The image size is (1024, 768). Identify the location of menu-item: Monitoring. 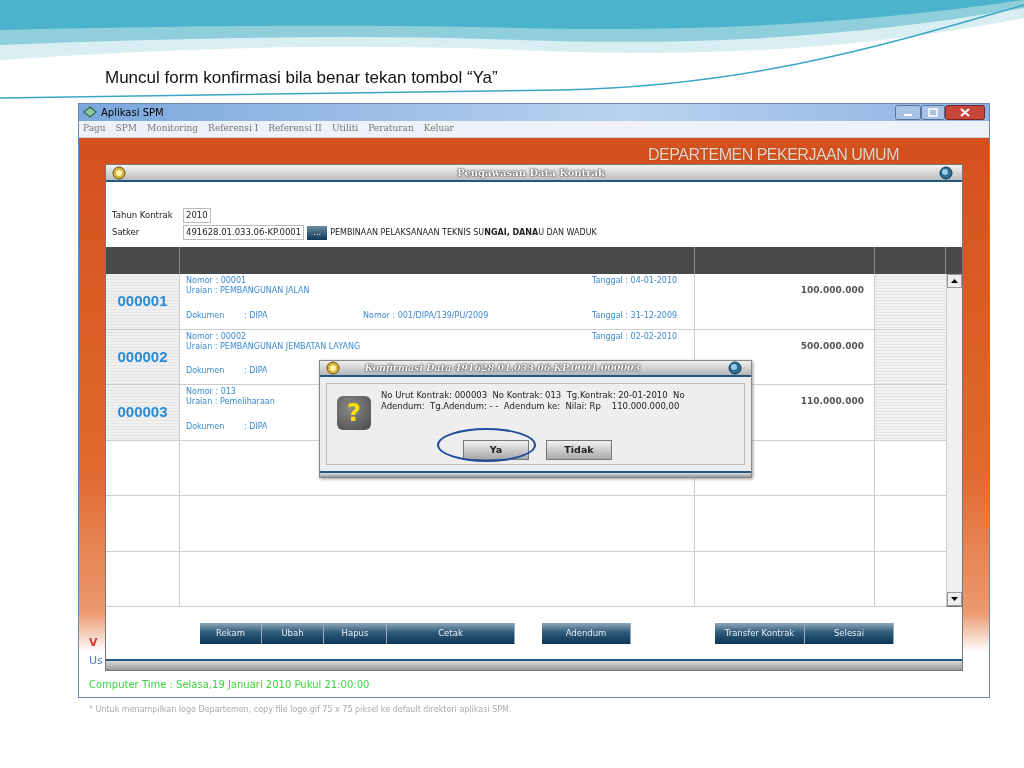
(173, 129).